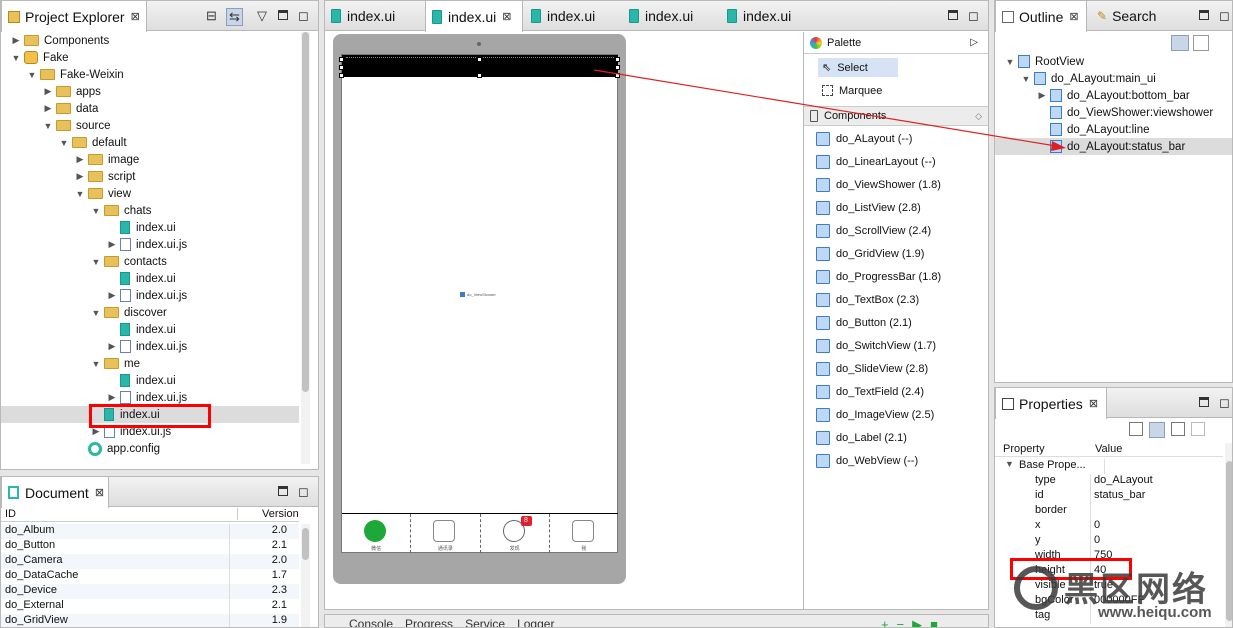  What do you see at coordinates (268, 514) in the screenshot?
I see `column-version: Version` at bounding box center [268, 514].